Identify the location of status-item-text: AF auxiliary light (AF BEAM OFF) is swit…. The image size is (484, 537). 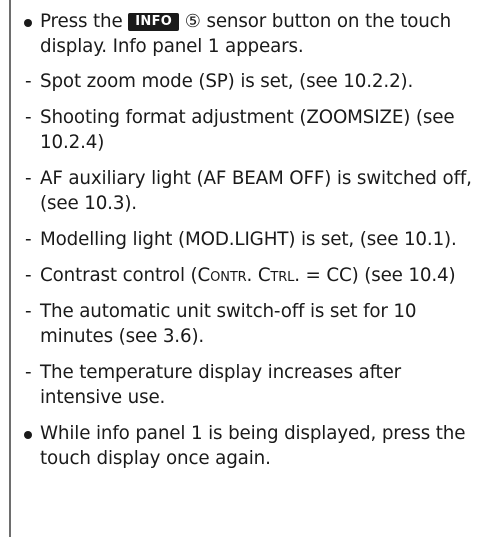
(256, 191).